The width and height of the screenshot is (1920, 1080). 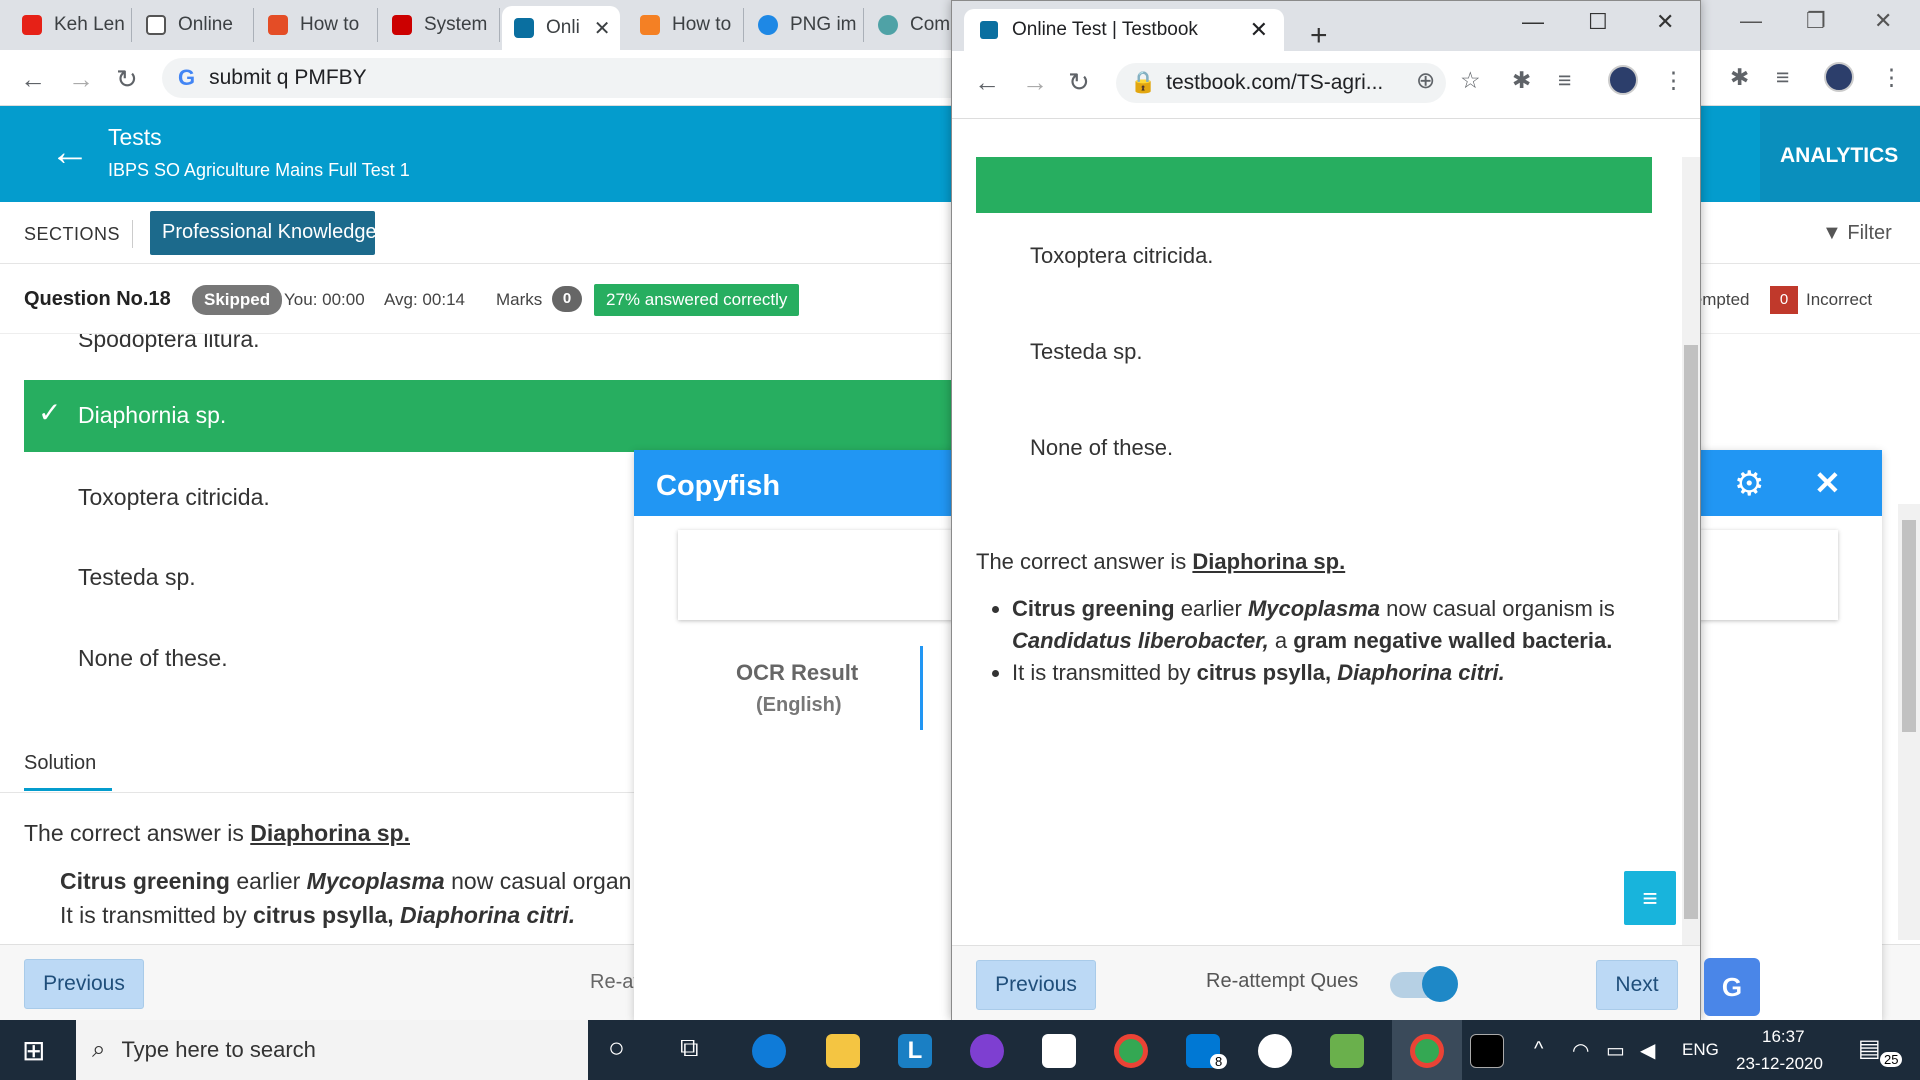 I want to click on ocr-result-label: OCR Result, so click(x=797, y=672).